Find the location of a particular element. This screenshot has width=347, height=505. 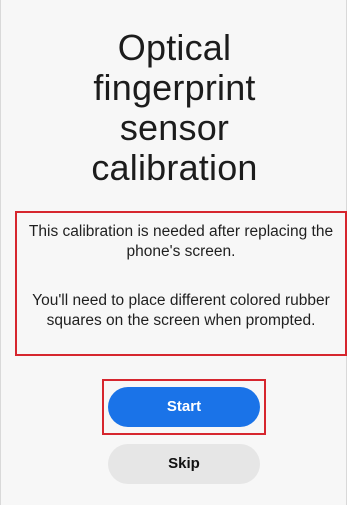

skip-button: Skip is located at coordinates (184, 464).